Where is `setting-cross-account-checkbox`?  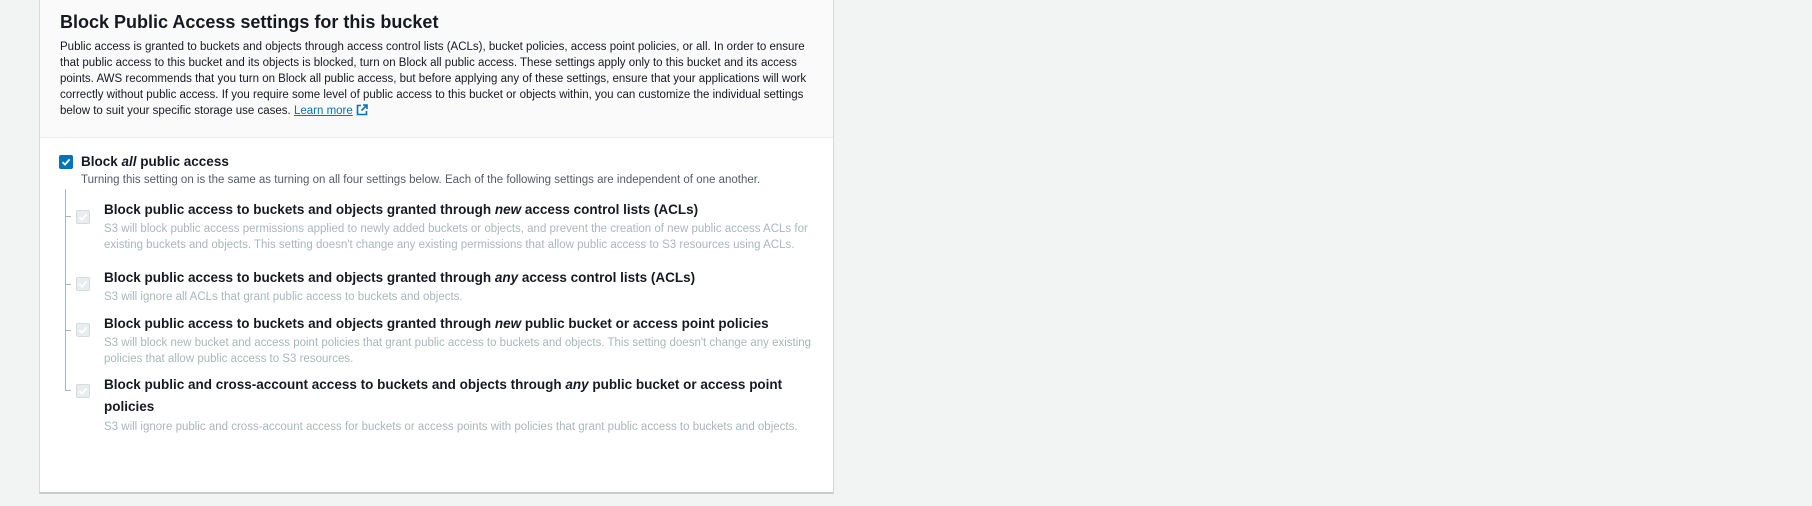
setting-cross-account-checkbox is located at coordinates (83, 391).